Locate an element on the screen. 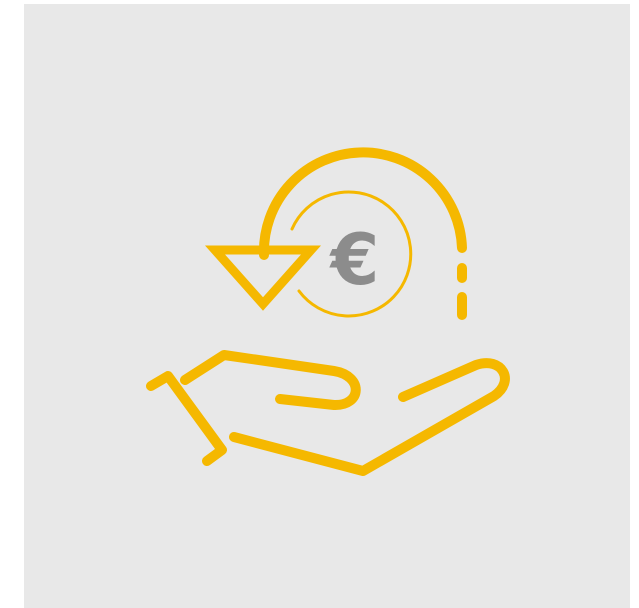  hand-fingers is located at coordinates (369, 417).